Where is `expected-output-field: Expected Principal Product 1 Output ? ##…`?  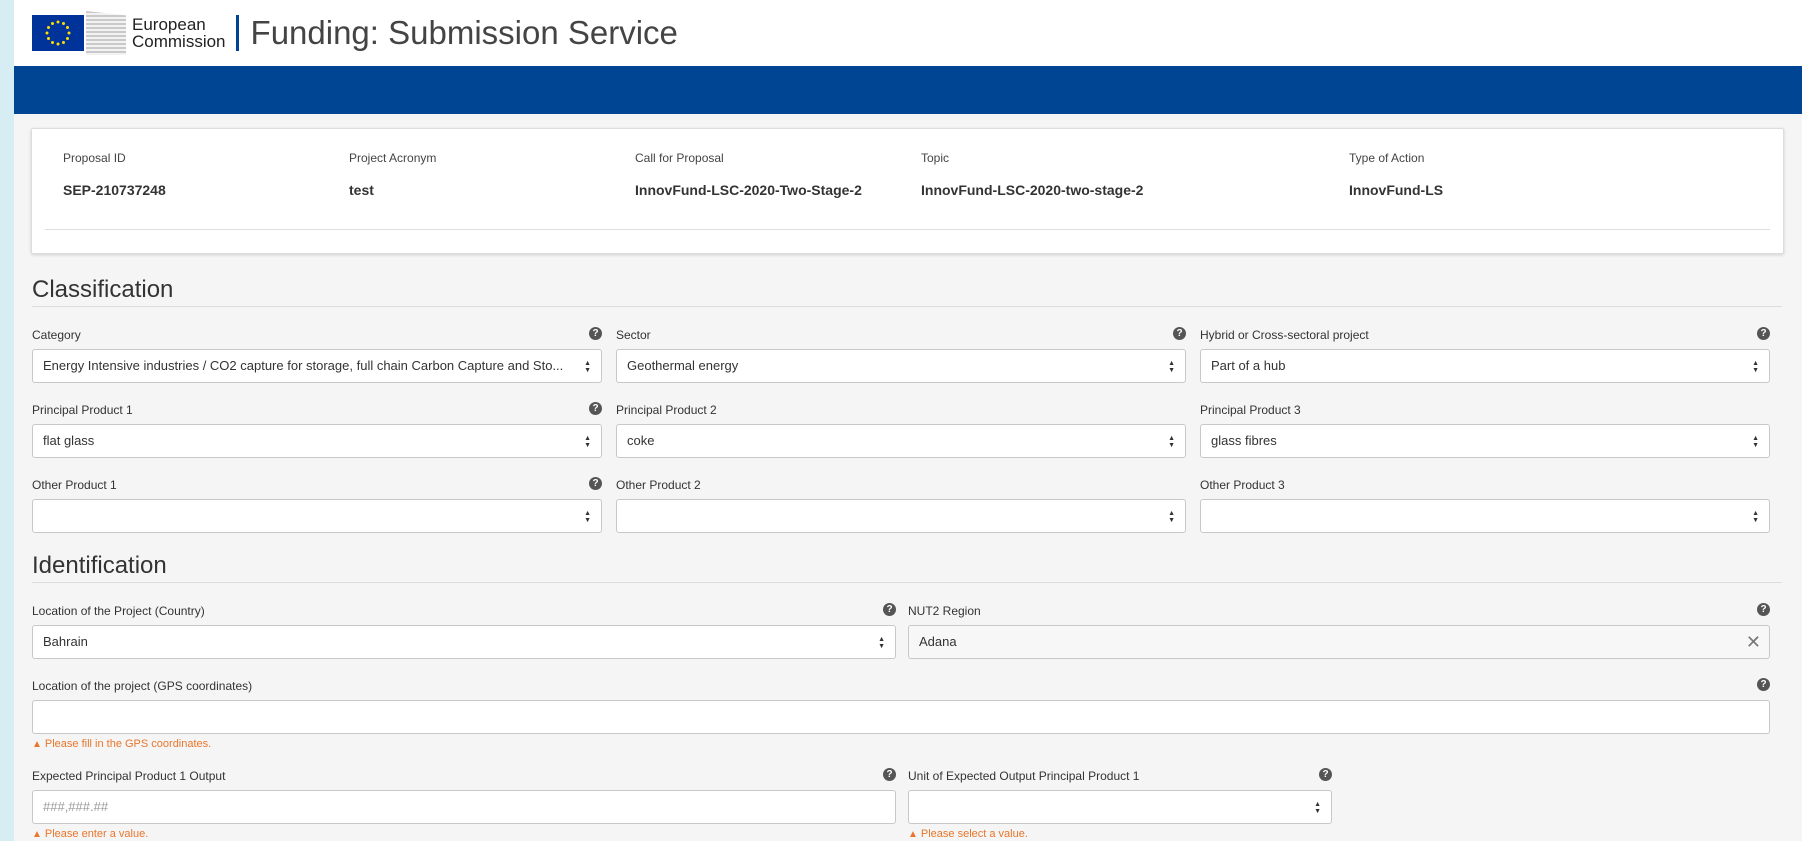 expected-output-field: Expected Principal Product 1 Output ? ##… is located at coordinates (464, 804).